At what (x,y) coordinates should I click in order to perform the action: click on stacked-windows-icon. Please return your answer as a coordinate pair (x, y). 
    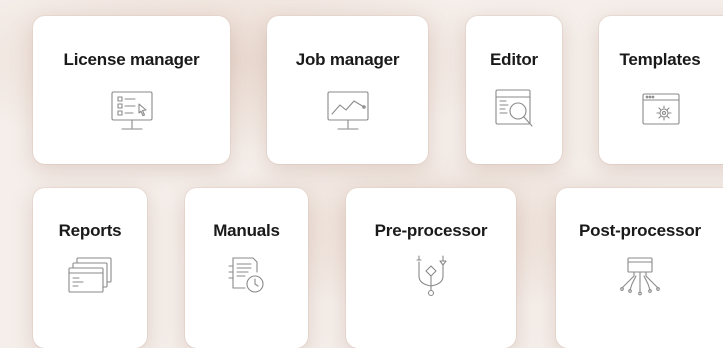
    Looking at the image, I should click on (90, 275).